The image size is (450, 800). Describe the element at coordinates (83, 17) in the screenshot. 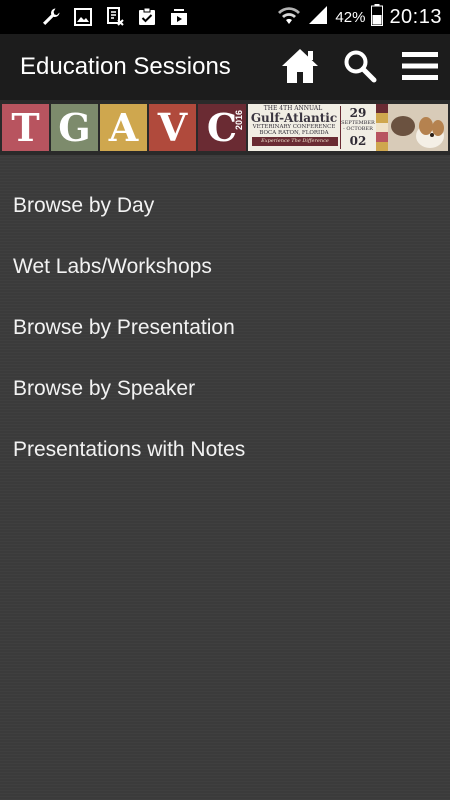

I see `gallery-icon` at that location.